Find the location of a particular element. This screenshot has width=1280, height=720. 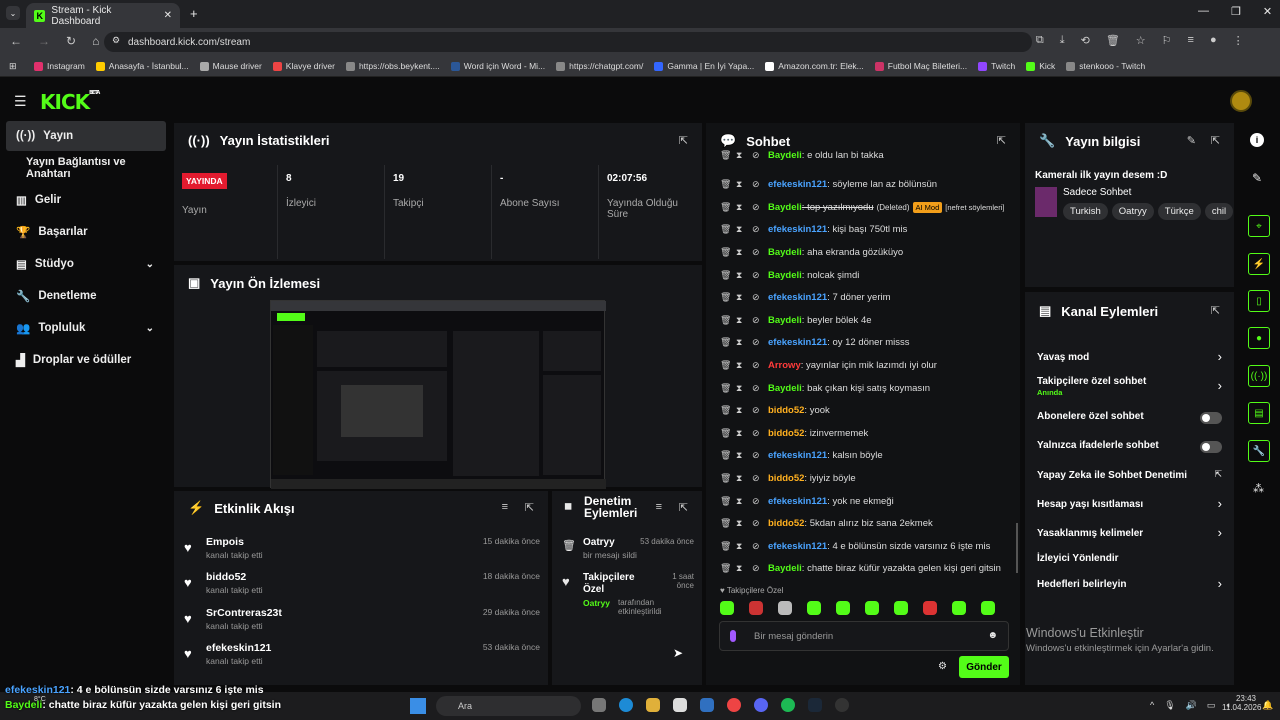

sidebar-item-gelir: ▥ Gelir is located at coordinates (86, 200).